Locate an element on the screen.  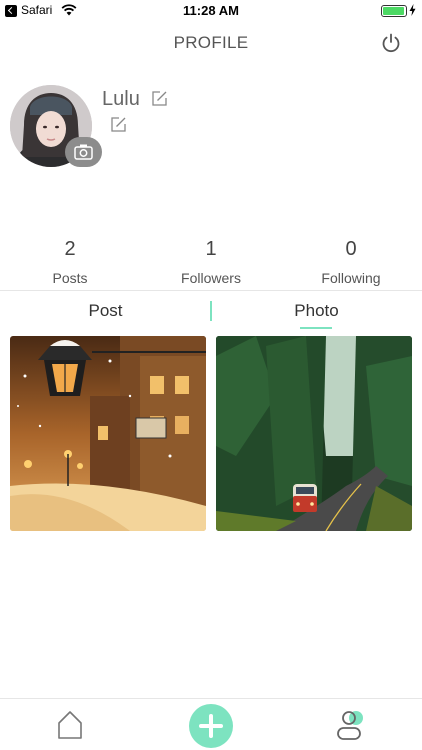
tab-selected-indicator is located at coordinates (316, 328).